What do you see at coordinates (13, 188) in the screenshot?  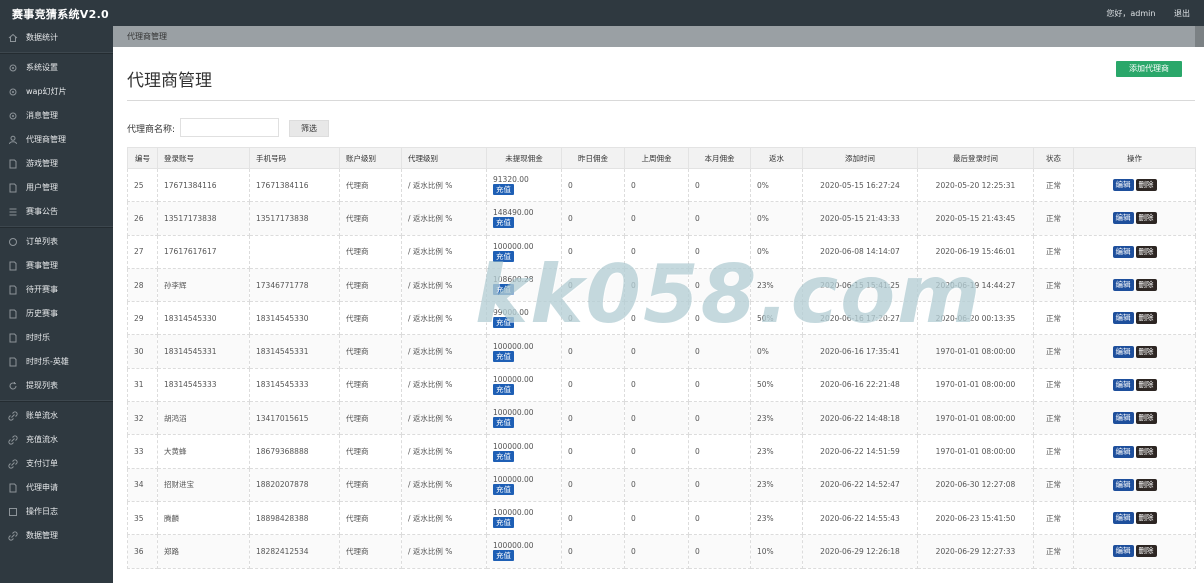 I see `document-icon` at bounding box center [13, 188].